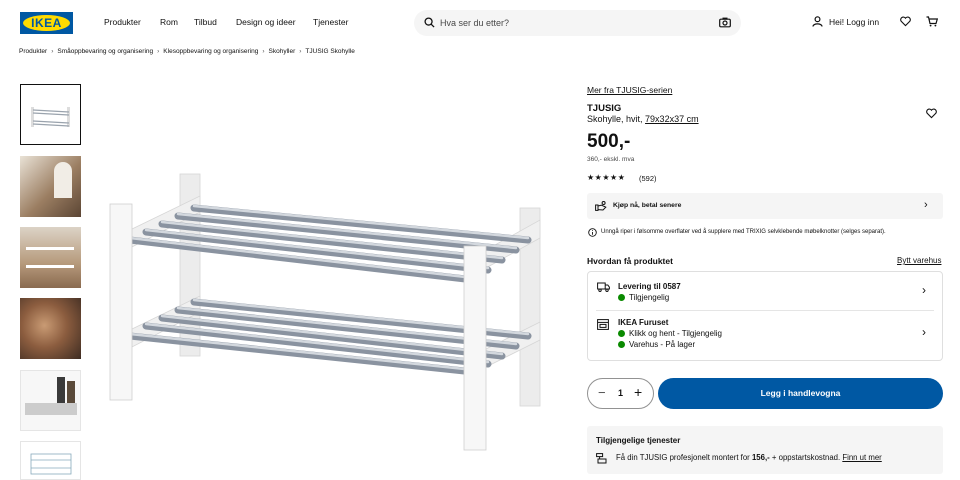 This screenshot has width=960, height=480. I want to click on hand-coin-icon, so click(601, 206).